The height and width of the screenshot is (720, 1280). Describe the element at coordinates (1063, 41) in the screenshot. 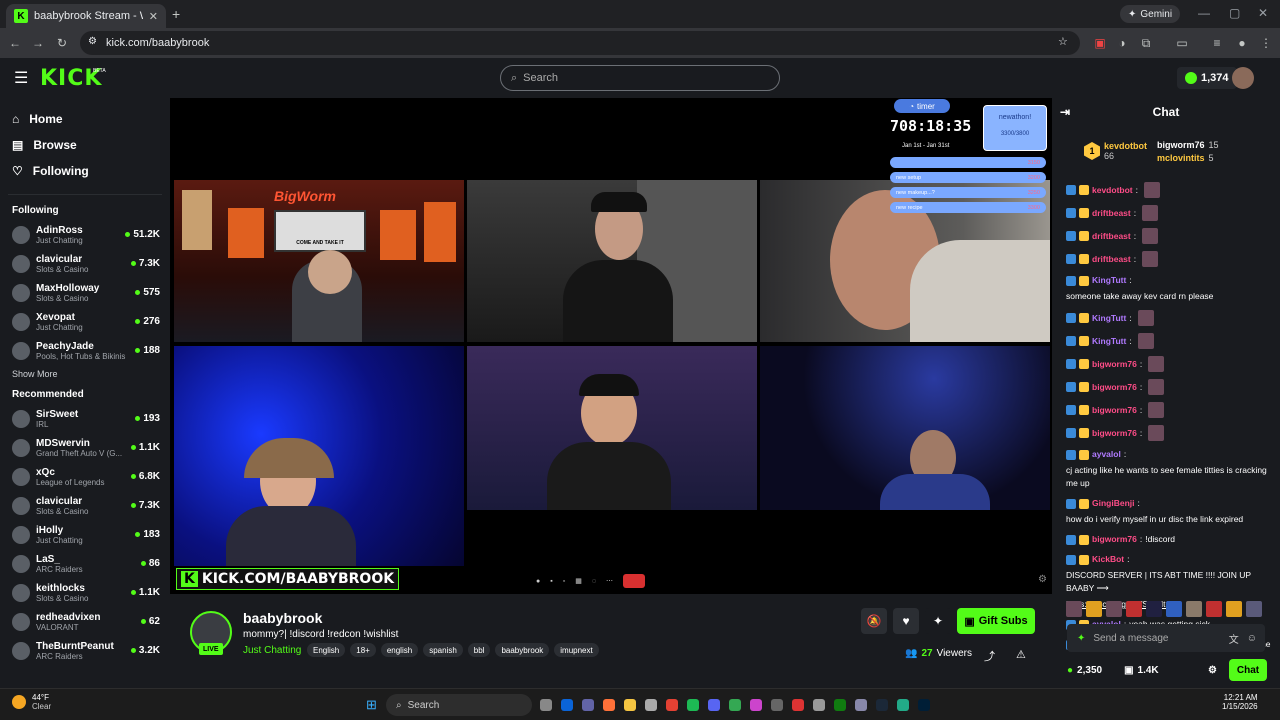

I see `bookmark-star-icon: ☆` at that location.